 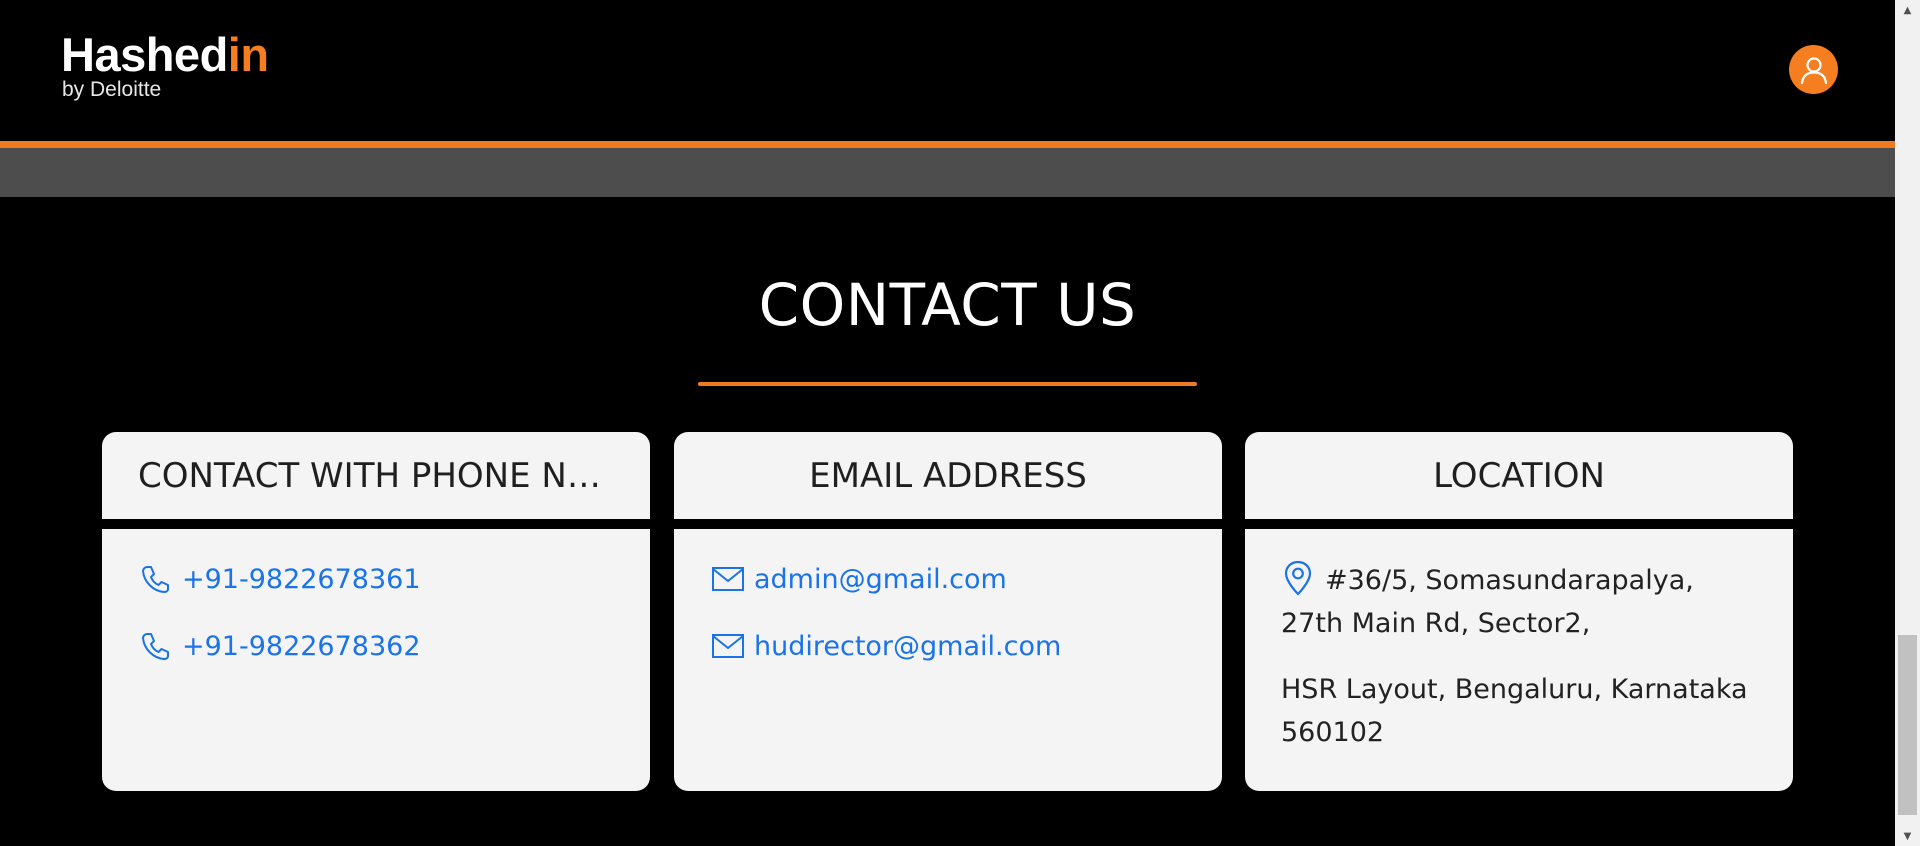 I want to click on scroll-down-arrow-icon: ▼, so click(x=1907, y=836).